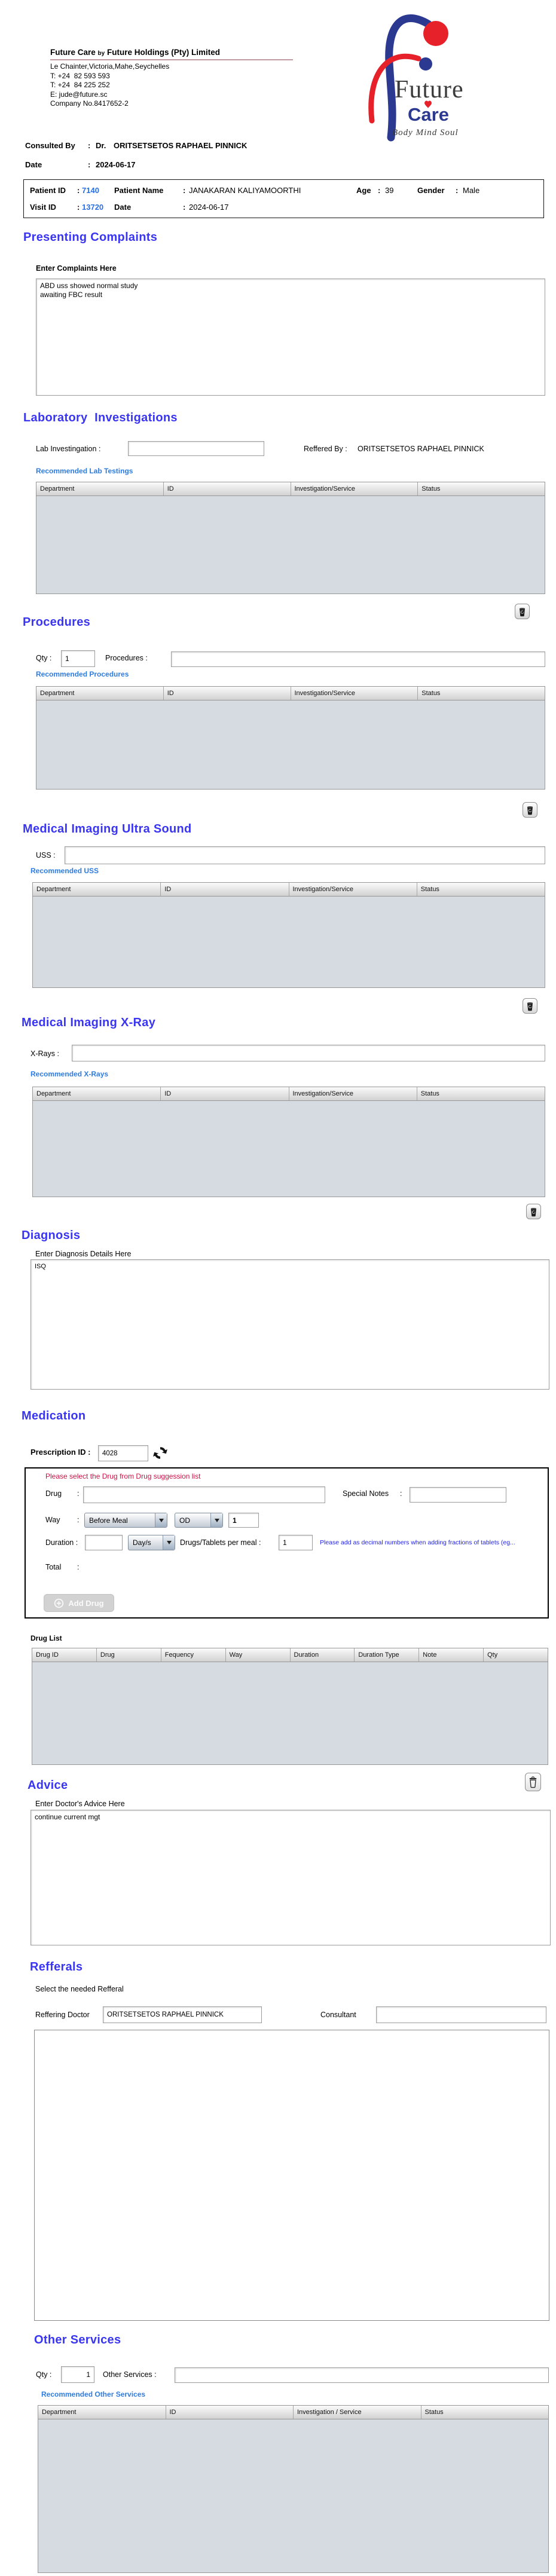 Image resolution: width=556 pixels, height=2576 pixels. I want to click on logo-graphic: Future Care Body Mind Soul, so click(416, 78).